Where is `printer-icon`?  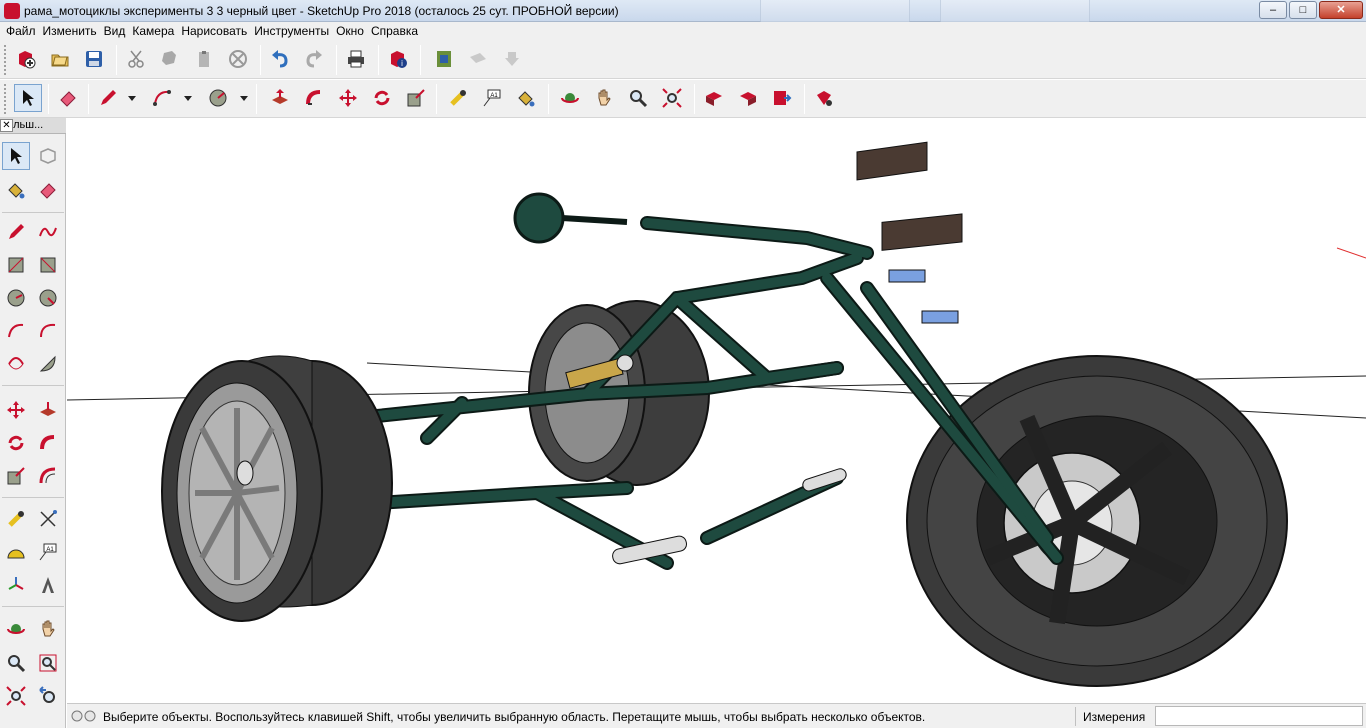
printer-icon is located at coordinates (356, 59).